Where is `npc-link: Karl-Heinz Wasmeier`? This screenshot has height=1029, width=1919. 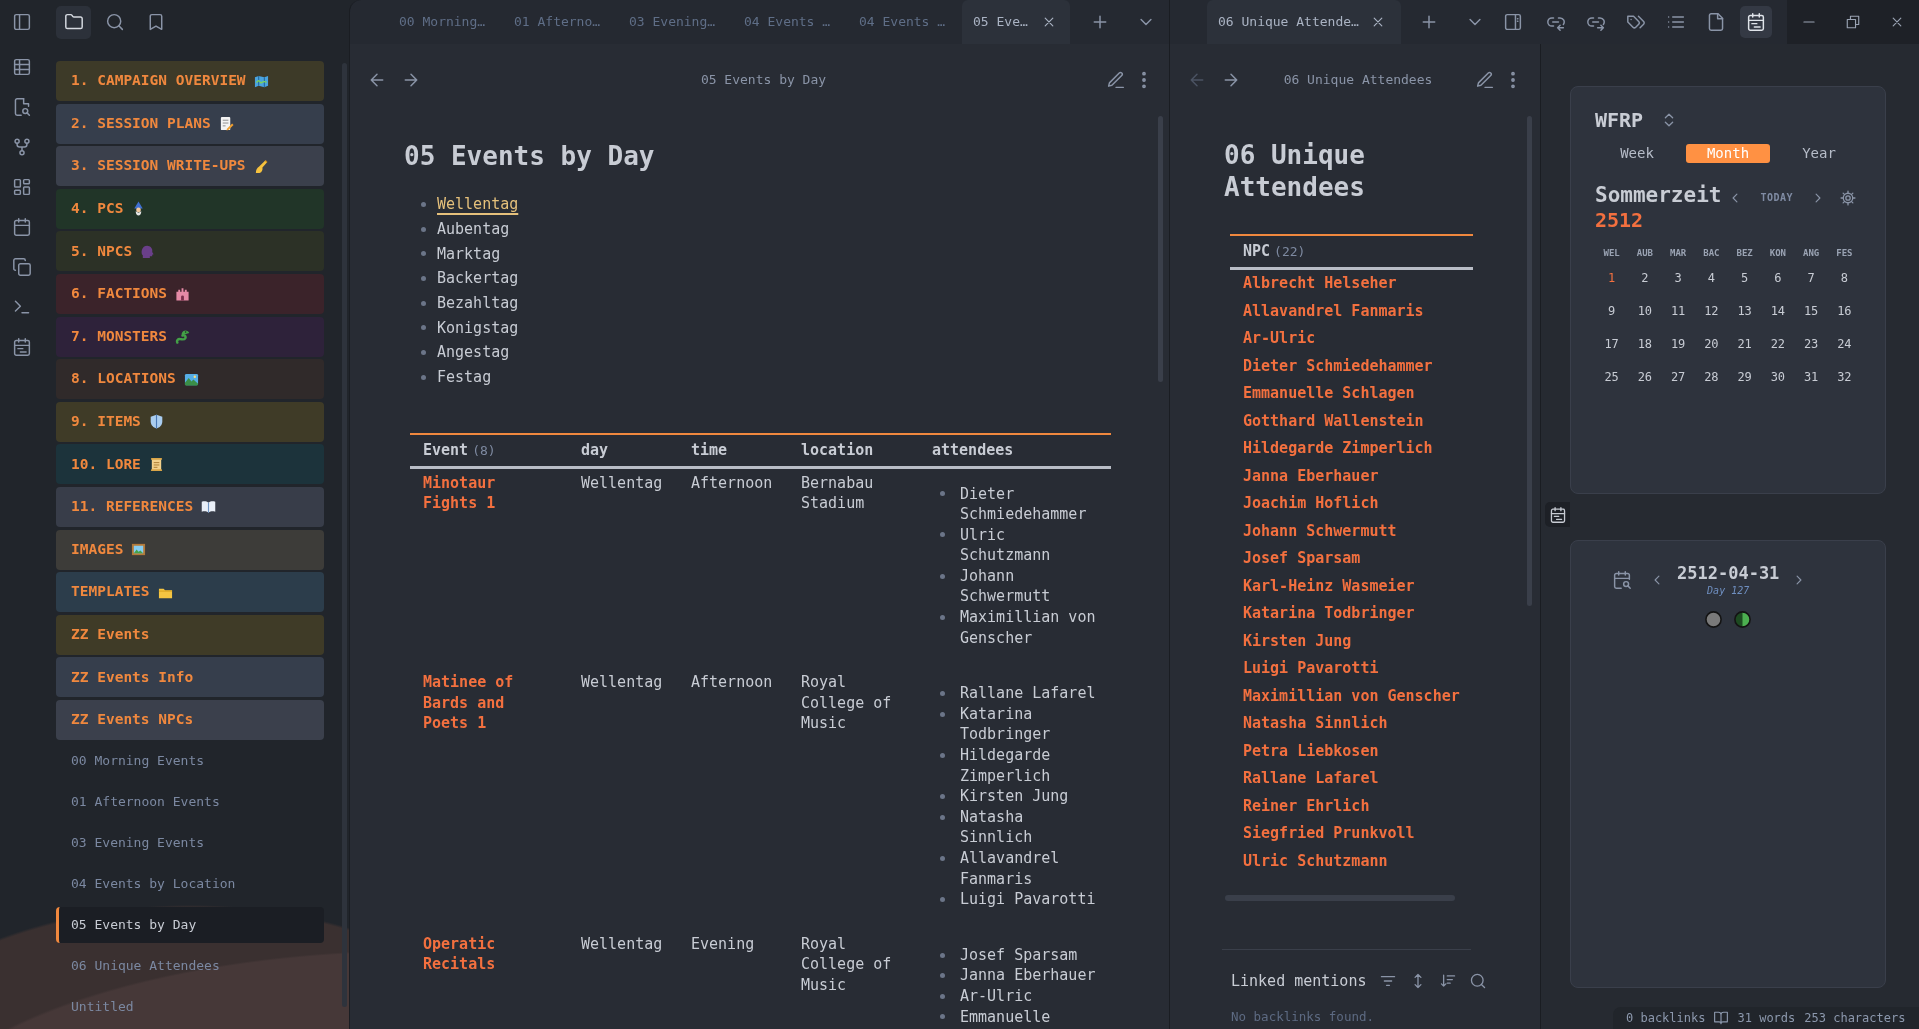
npc-link: Karl-Heinz Wasmeier is located at coordinates (1329, 585).